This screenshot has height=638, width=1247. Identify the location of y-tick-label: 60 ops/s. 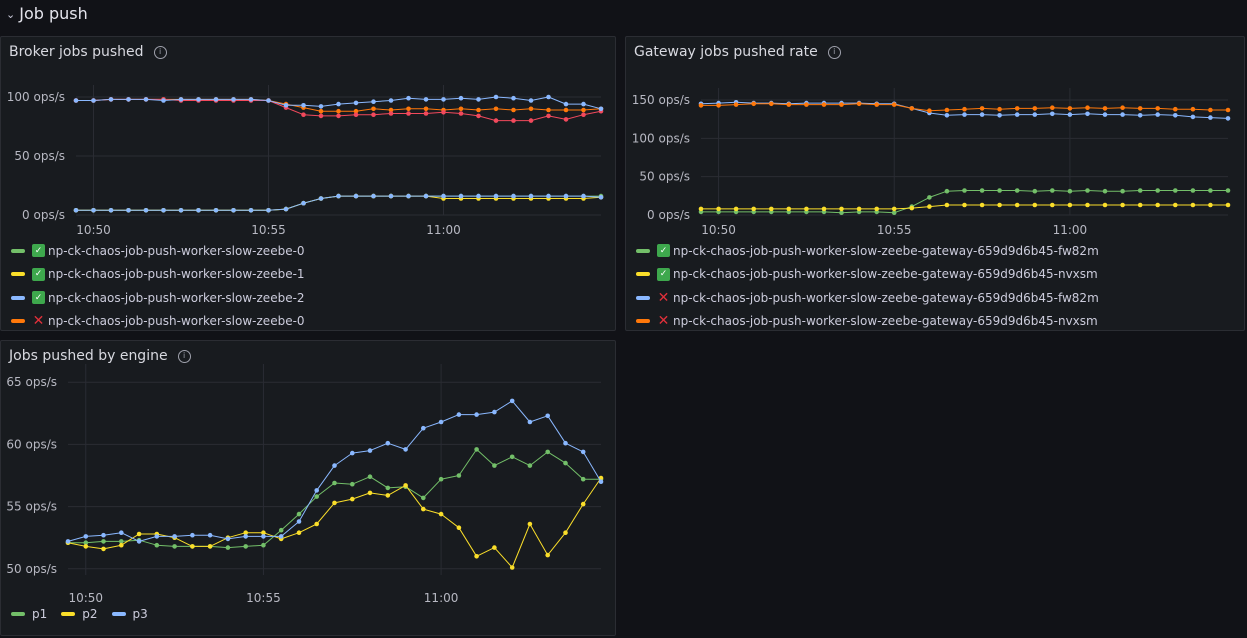
(31, 444).